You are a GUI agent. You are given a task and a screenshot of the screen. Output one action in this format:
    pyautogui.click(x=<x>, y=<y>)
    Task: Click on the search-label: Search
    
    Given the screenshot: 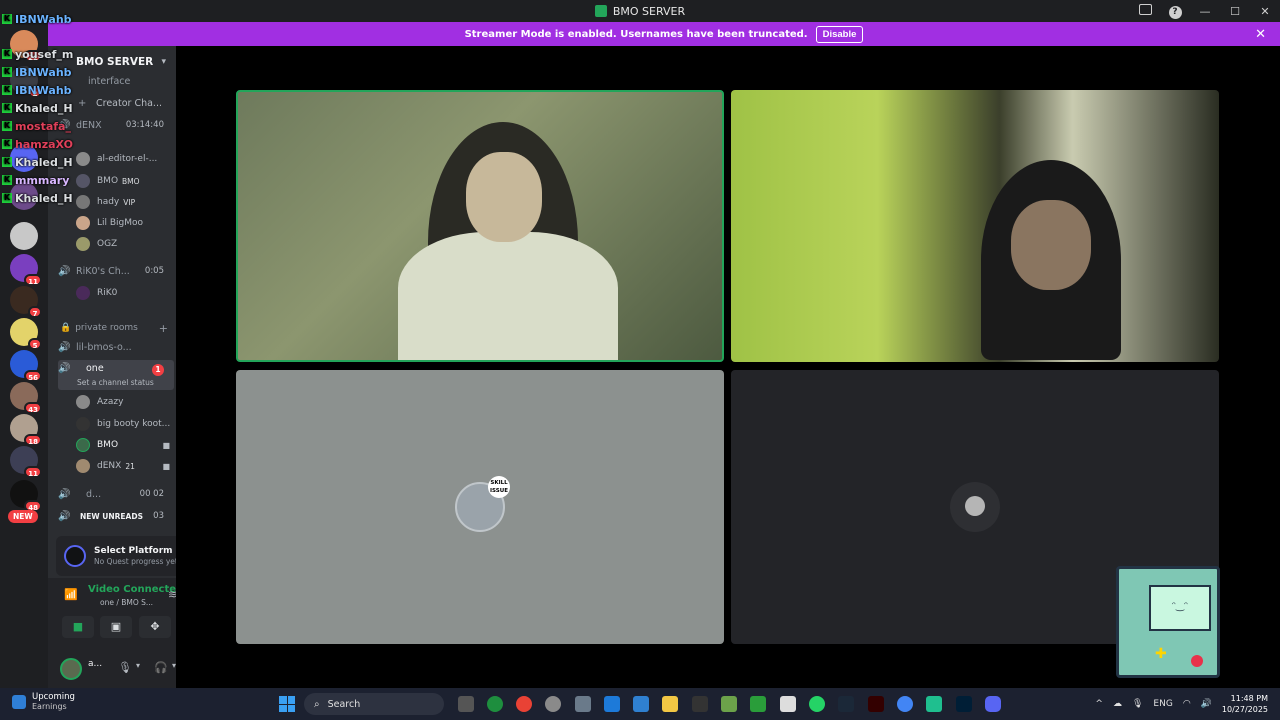 What is the action you would take?
    pyautogui.click(x=344, y=704)
    